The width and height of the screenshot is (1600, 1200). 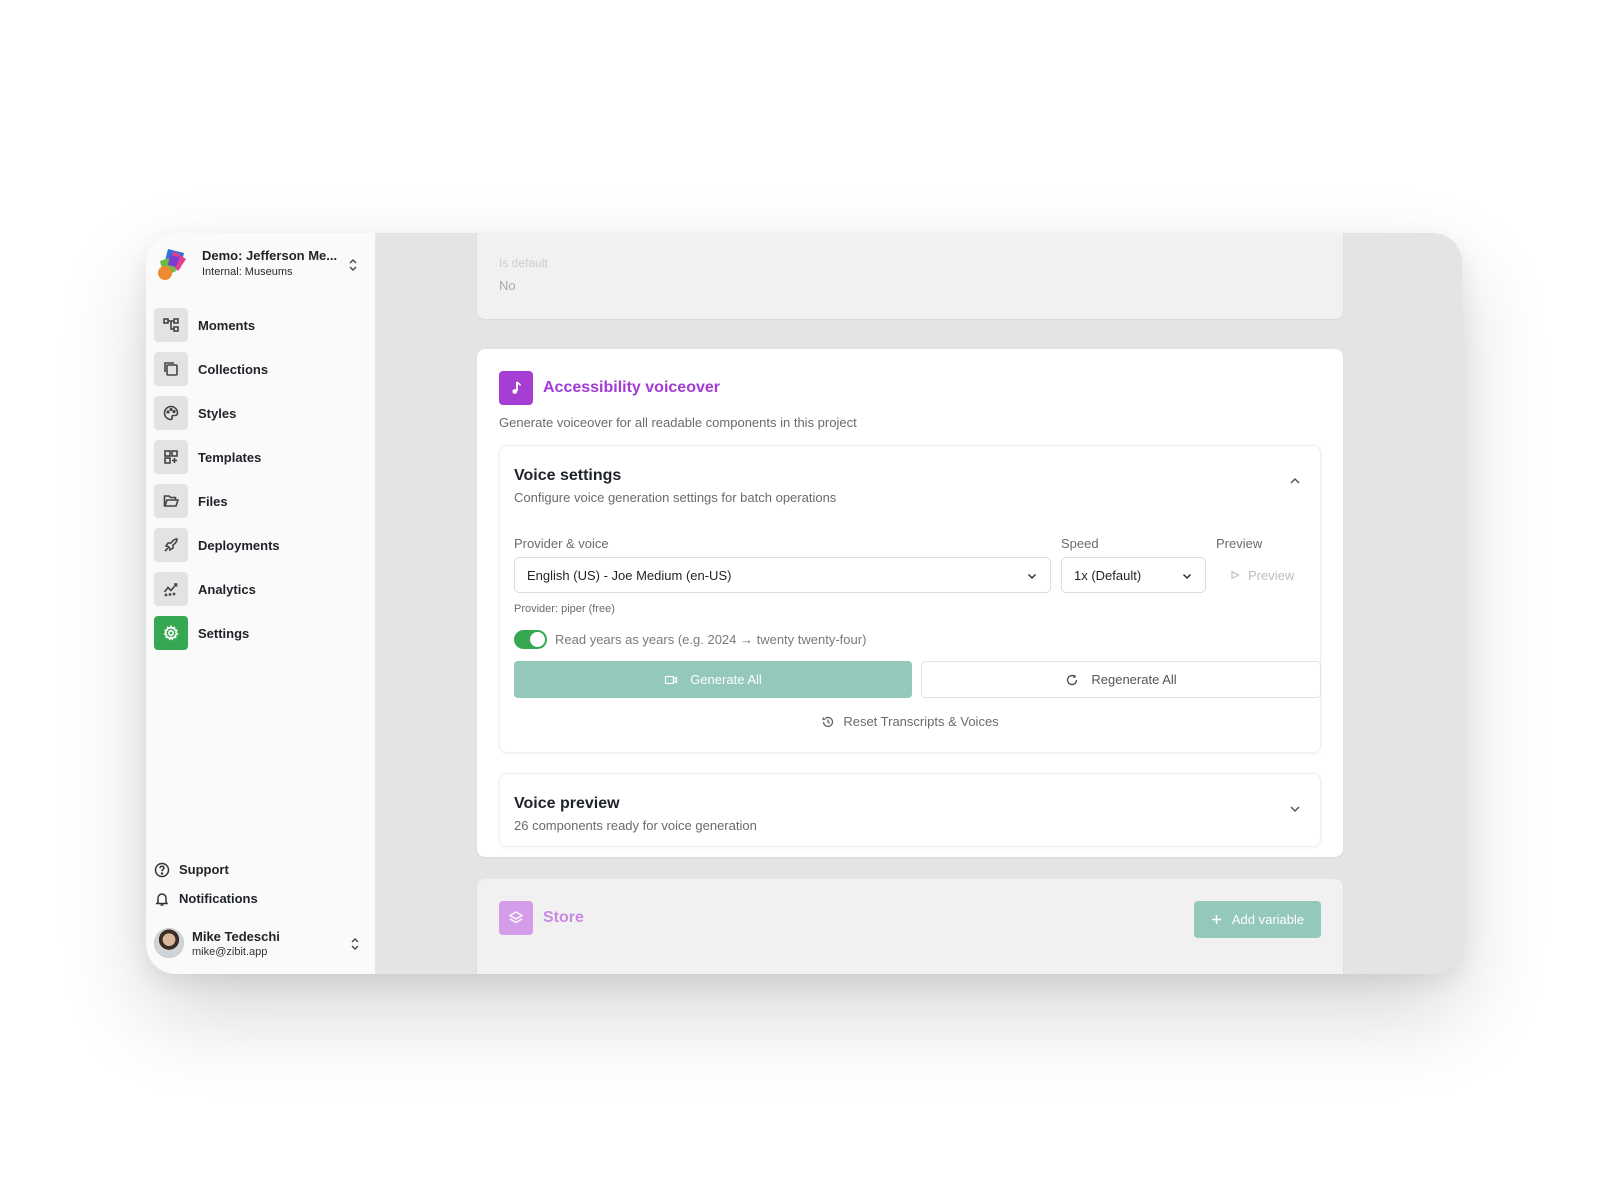 I want to click on provider-voice-select: English (US) - Joe Medium (en-US), so click(x=782, y=575).